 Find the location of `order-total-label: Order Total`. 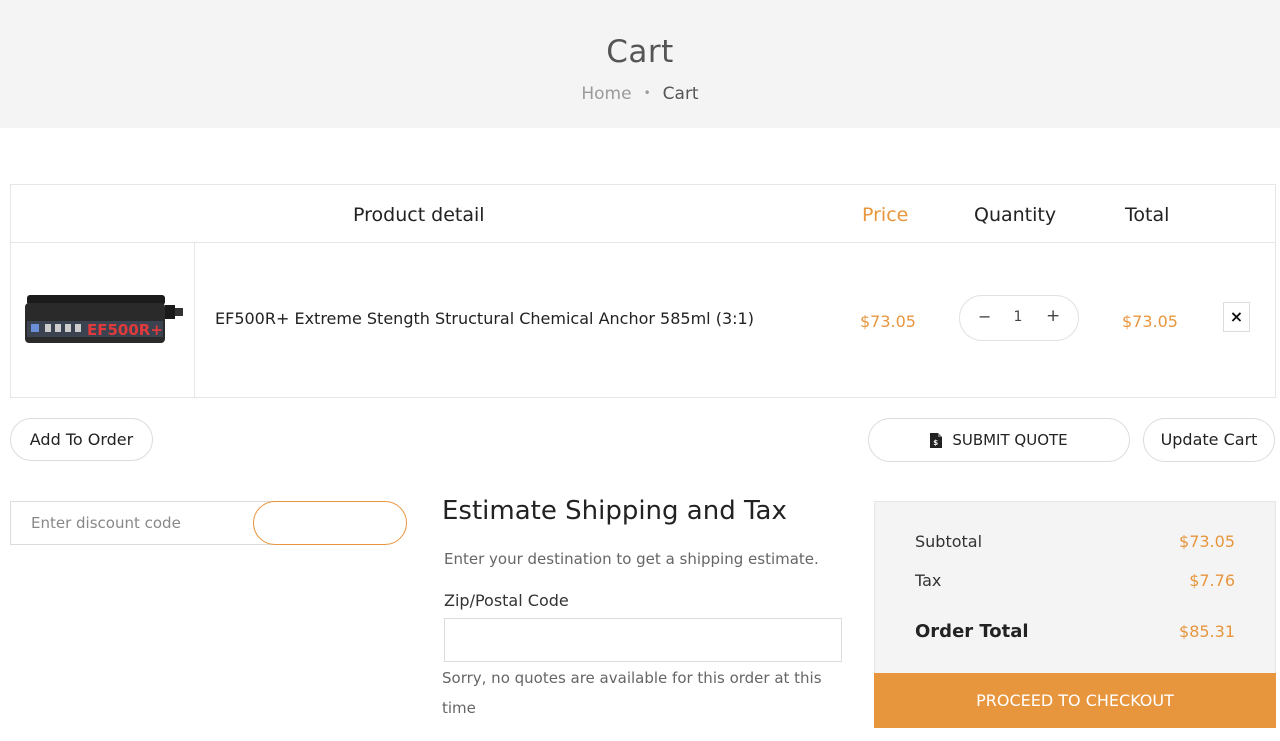

order-total-label: Order Total is located at coordinates (972, 631).